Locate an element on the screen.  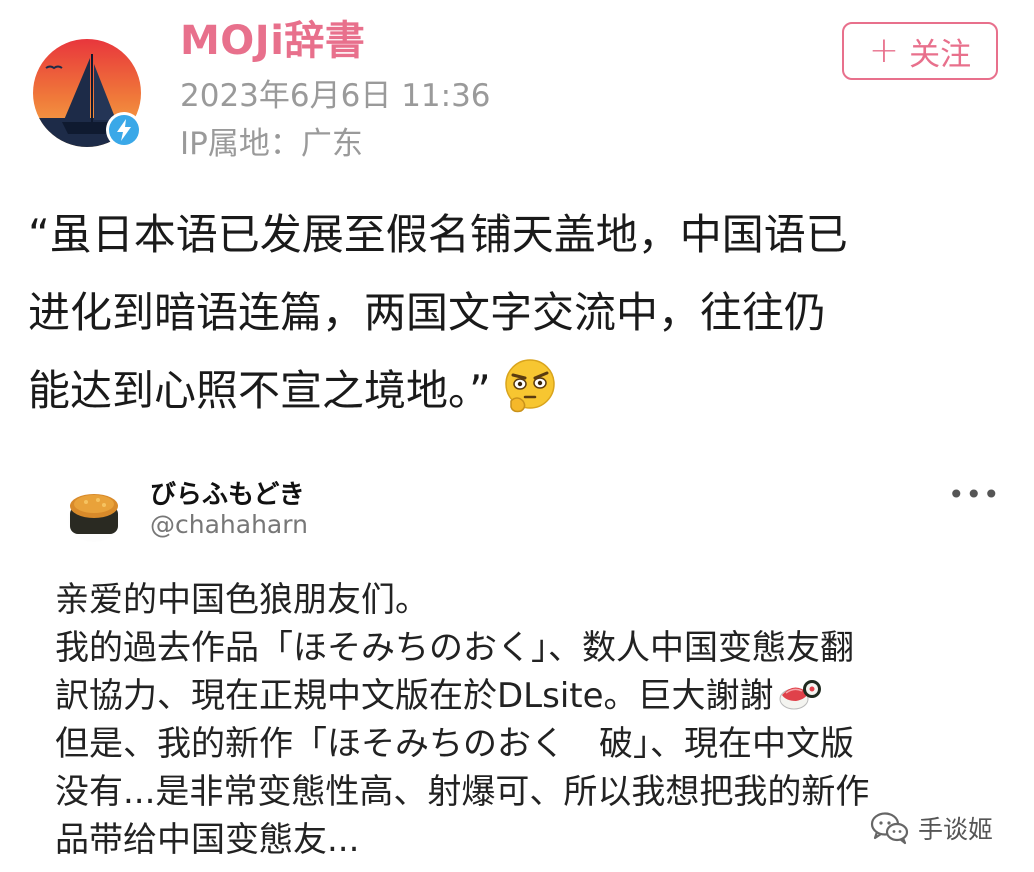
tweet-text-line-with-emoji: 訳協力、現在正規中文版在於DLsite。巨大謝謝 is located at coordinates (525, 696).